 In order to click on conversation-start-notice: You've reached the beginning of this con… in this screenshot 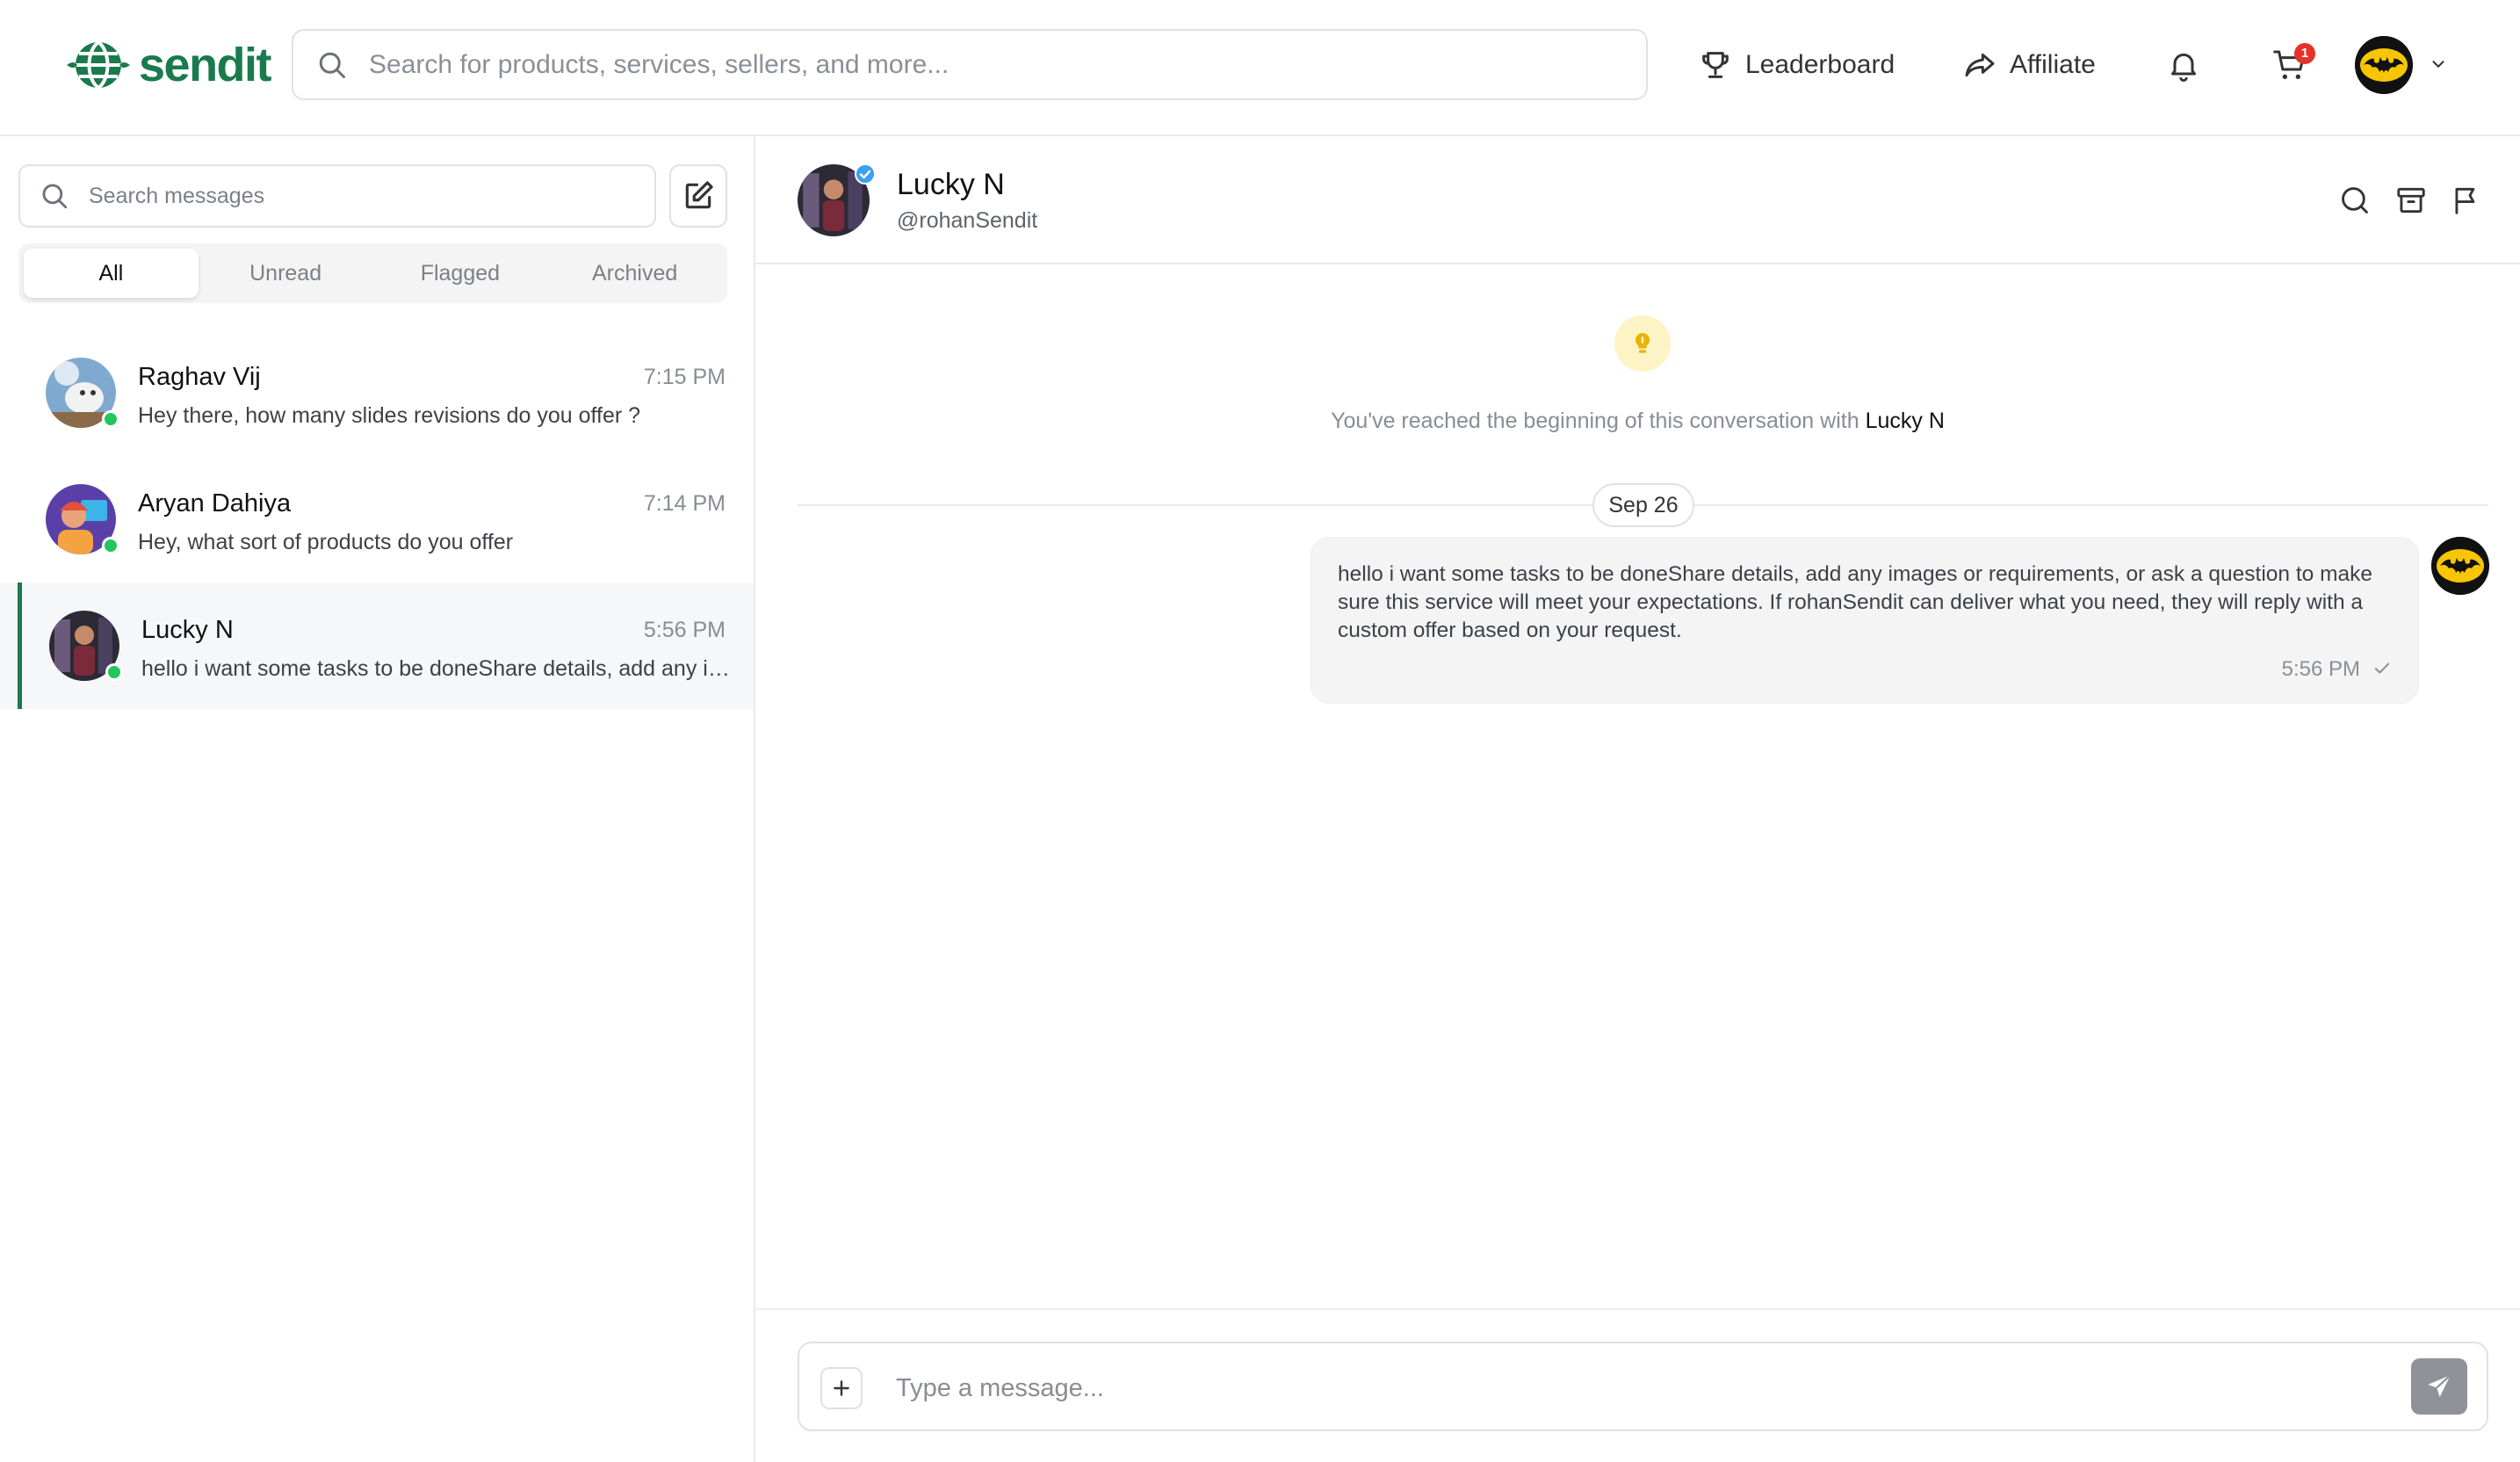, I will do `click(1637, 421)`.